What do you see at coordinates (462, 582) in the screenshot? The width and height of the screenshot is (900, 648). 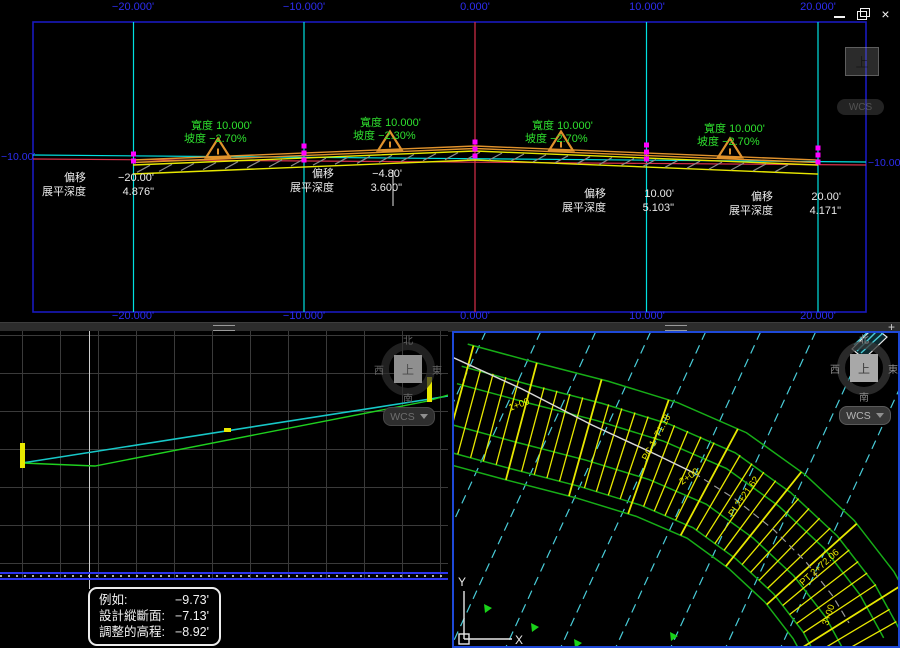 I see `ucs-y-label: Y` at bounding box center [462, 582].